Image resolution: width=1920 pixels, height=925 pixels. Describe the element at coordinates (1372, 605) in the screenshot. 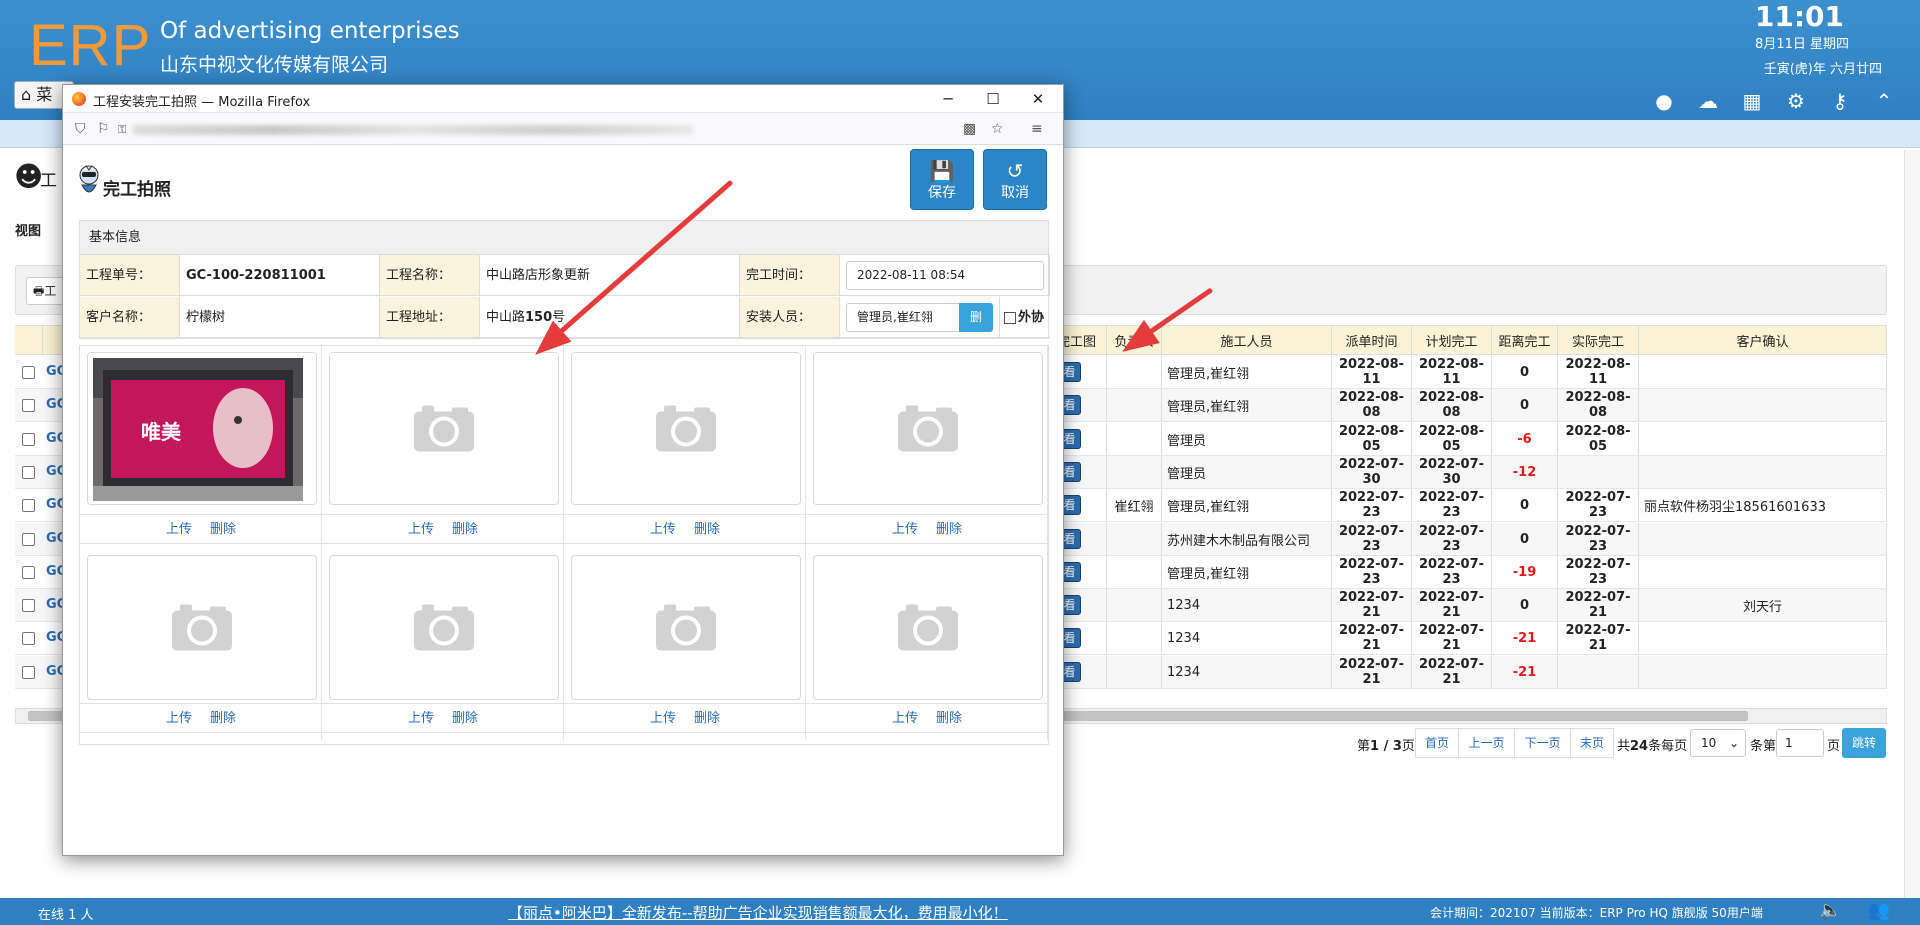

I see `row-dispatch-date: 2022-07-21` at that location.